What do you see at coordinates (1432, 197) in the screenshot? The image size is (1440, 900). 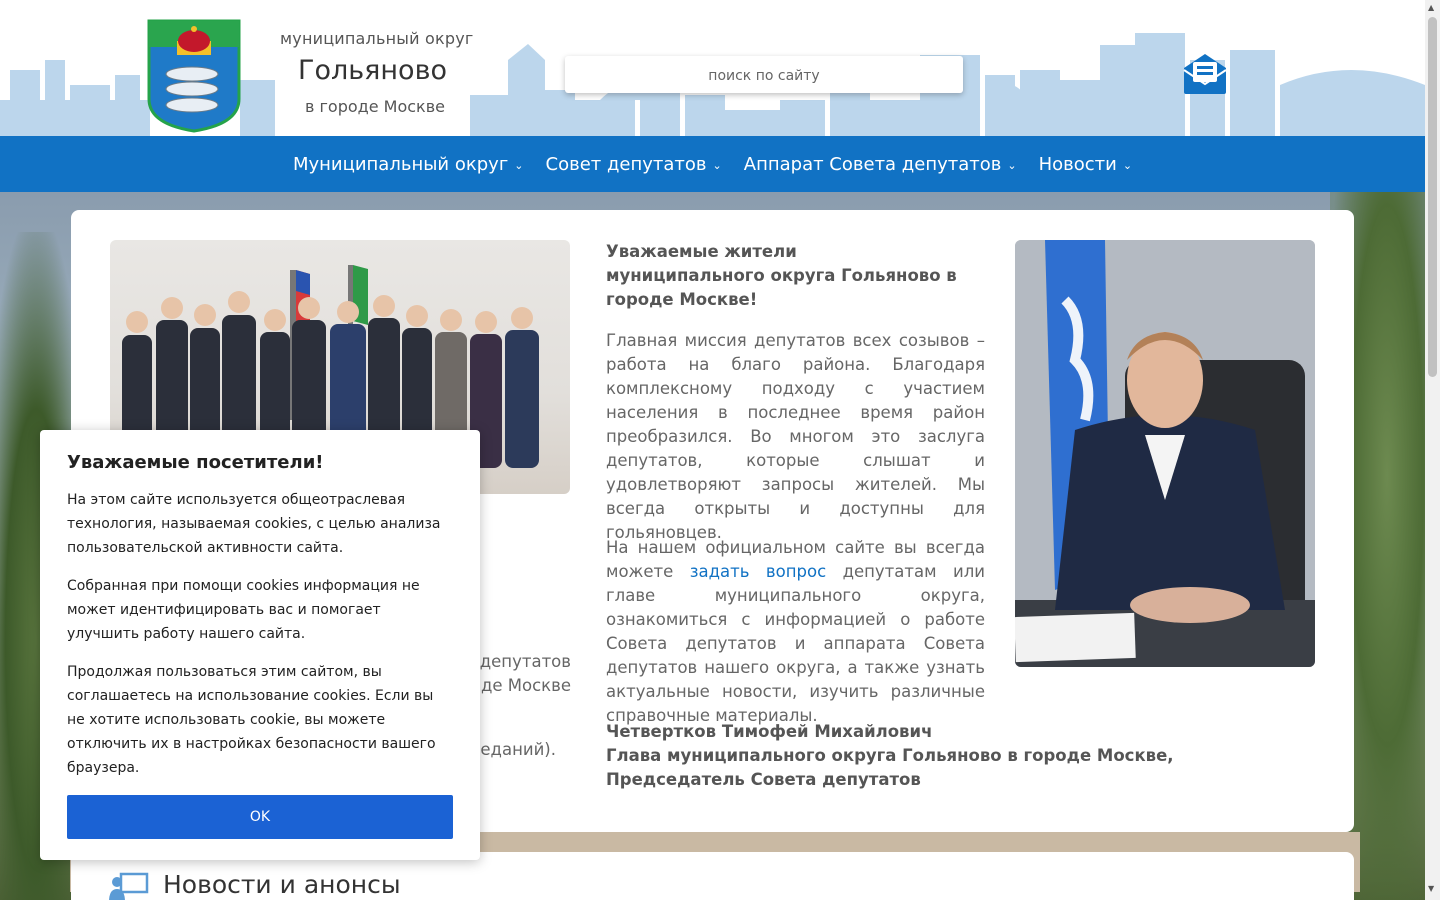 I see `scrollbar-thumb` at bounding box center [1432, 197].